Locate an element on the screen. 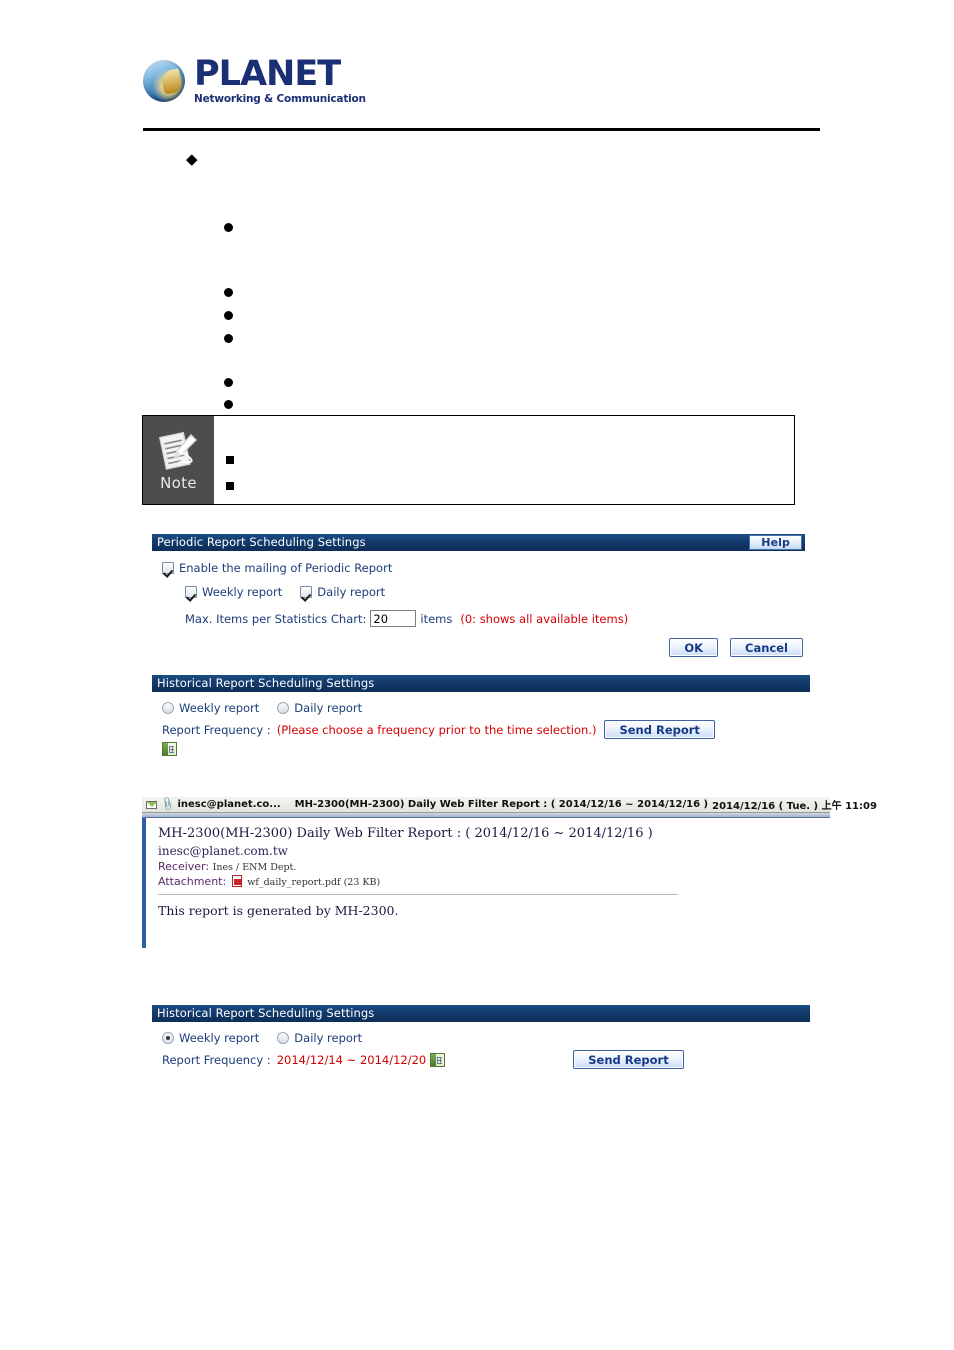  attachment-label: Attachment: is located at coordinates (192, 881).